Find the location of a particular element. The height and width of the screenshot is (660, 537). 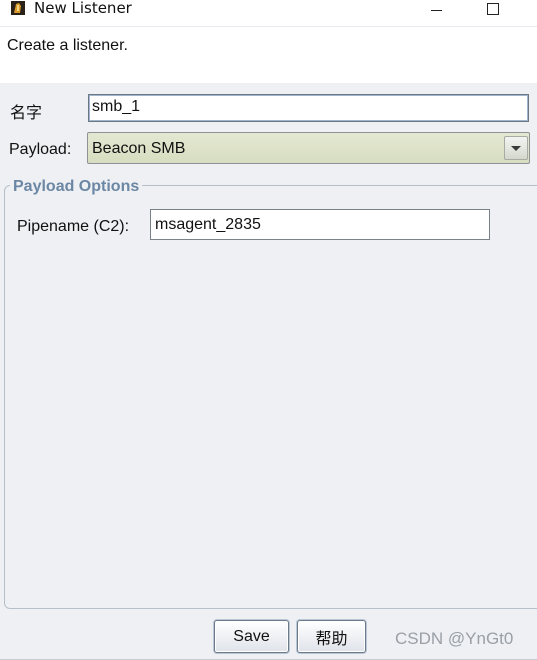

payload-dropdown-button is located at coordinates (516, 148).